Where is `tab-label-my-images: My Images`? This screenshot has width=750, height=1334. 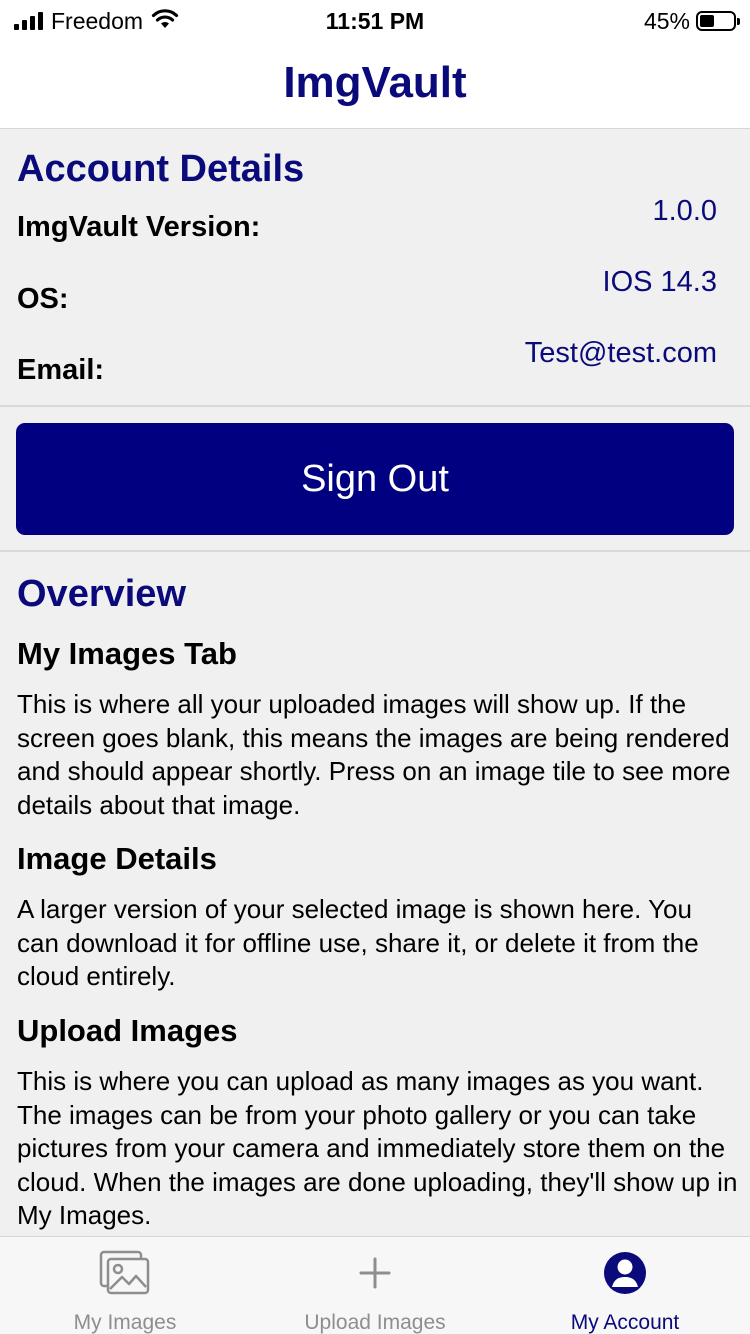
tab-label-my-images: My Images is located at coordinates (125, 1322).